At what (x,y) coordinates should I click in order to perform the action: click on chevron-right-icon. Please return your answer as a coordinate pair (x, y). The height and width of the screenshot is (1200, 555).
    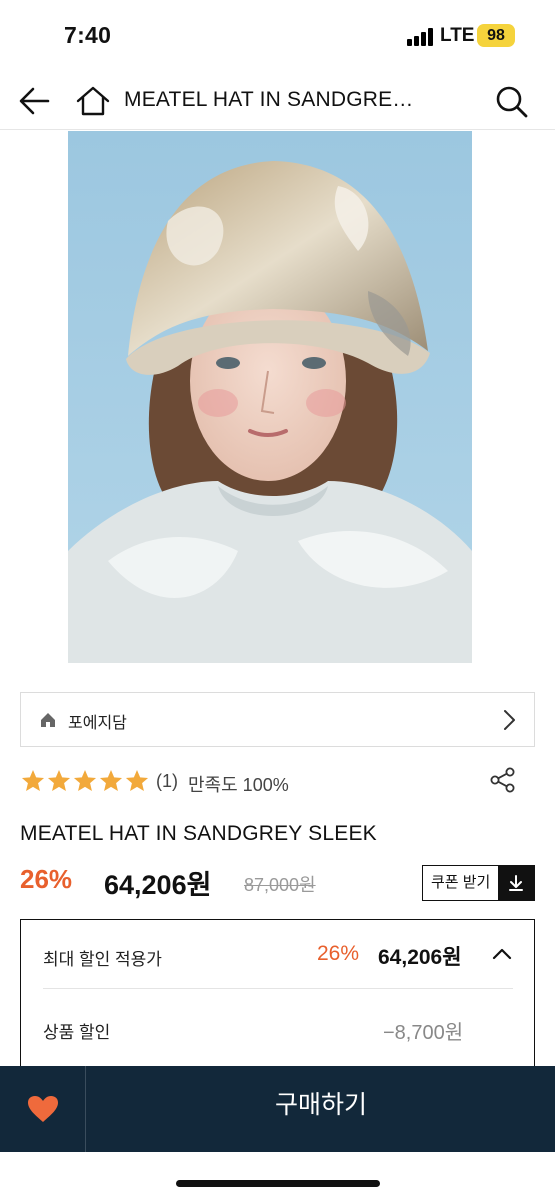
    Looking at the image, I should click on (509, 720).